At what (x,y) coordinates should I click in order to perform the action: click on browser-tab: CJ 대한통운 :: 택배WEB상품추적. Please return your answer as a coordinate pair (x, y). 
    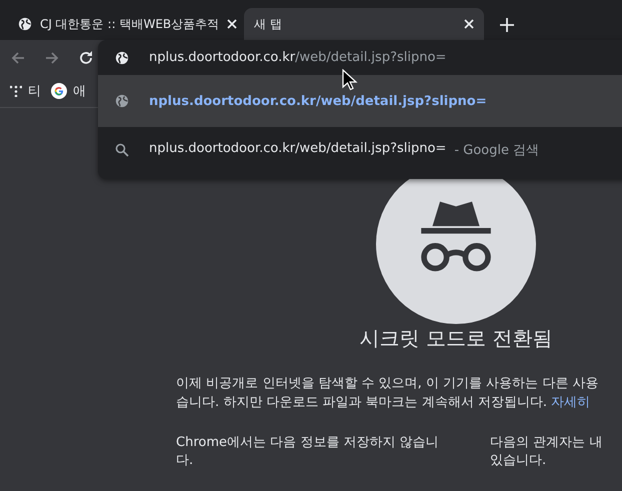
    Looking at the image, I should click on (124, 24).